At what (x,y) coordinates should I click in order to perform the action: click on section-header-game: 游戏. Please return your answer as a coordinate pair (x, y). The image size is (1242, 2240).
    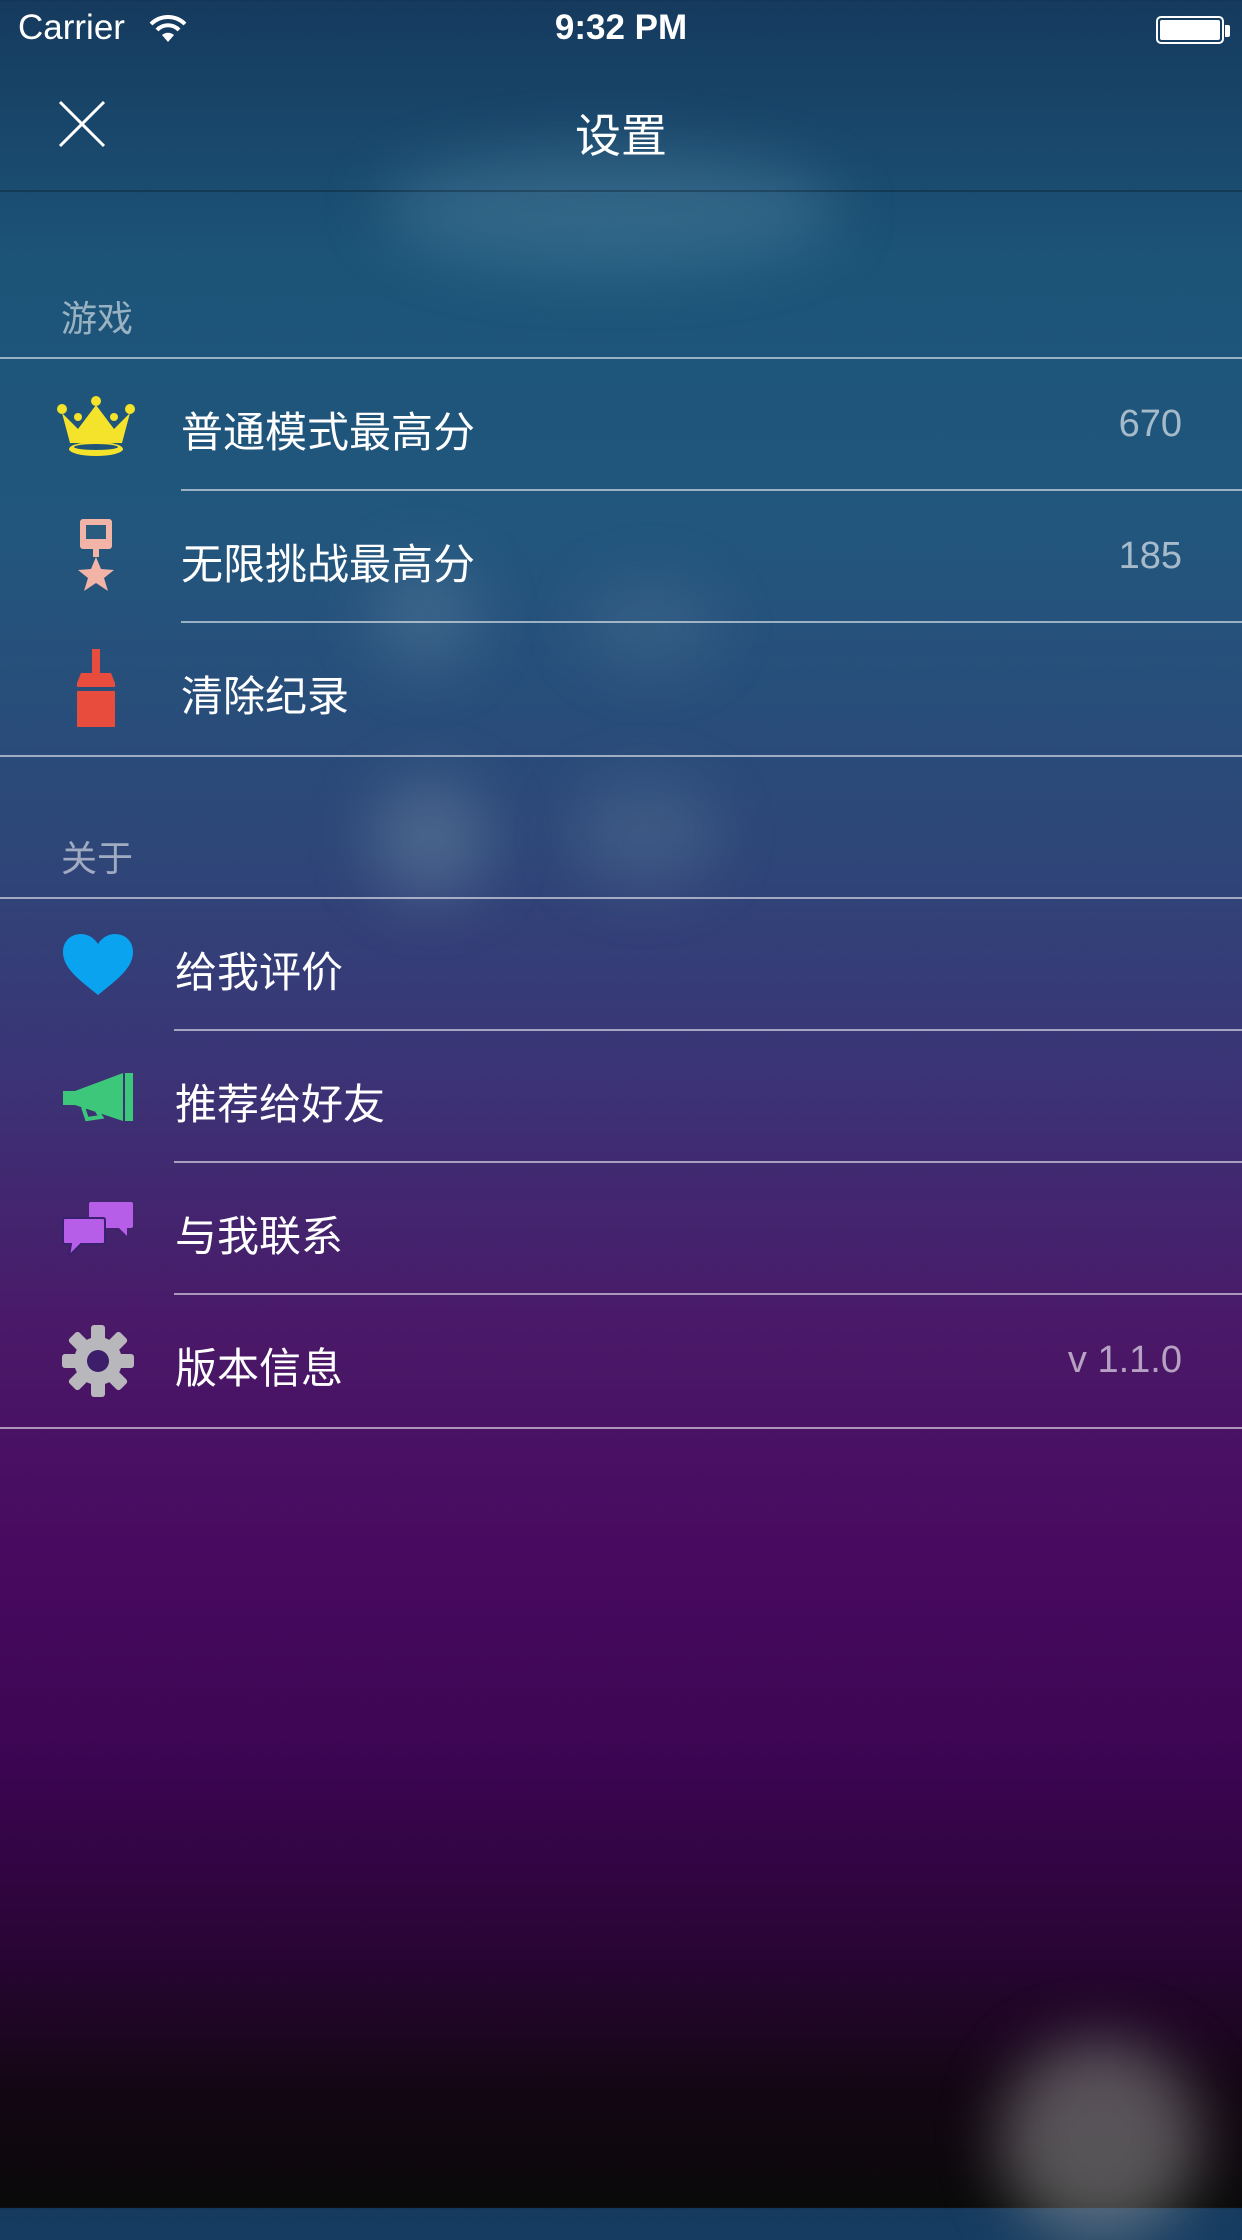
    Looking at the image, I should click on (97, 319).